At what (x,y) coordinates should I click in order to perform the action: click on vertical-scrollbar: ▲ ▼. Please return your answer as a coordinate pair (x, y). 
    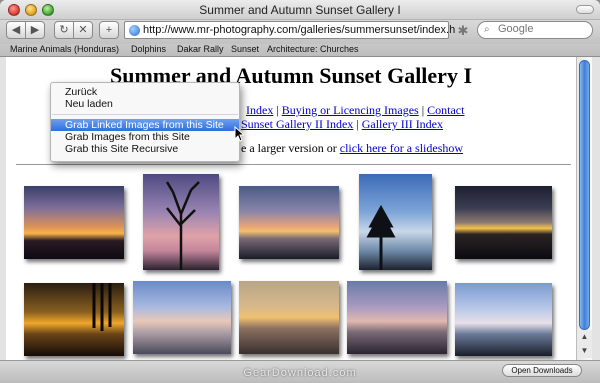
    Looking at the image, I should click on (584, 208).